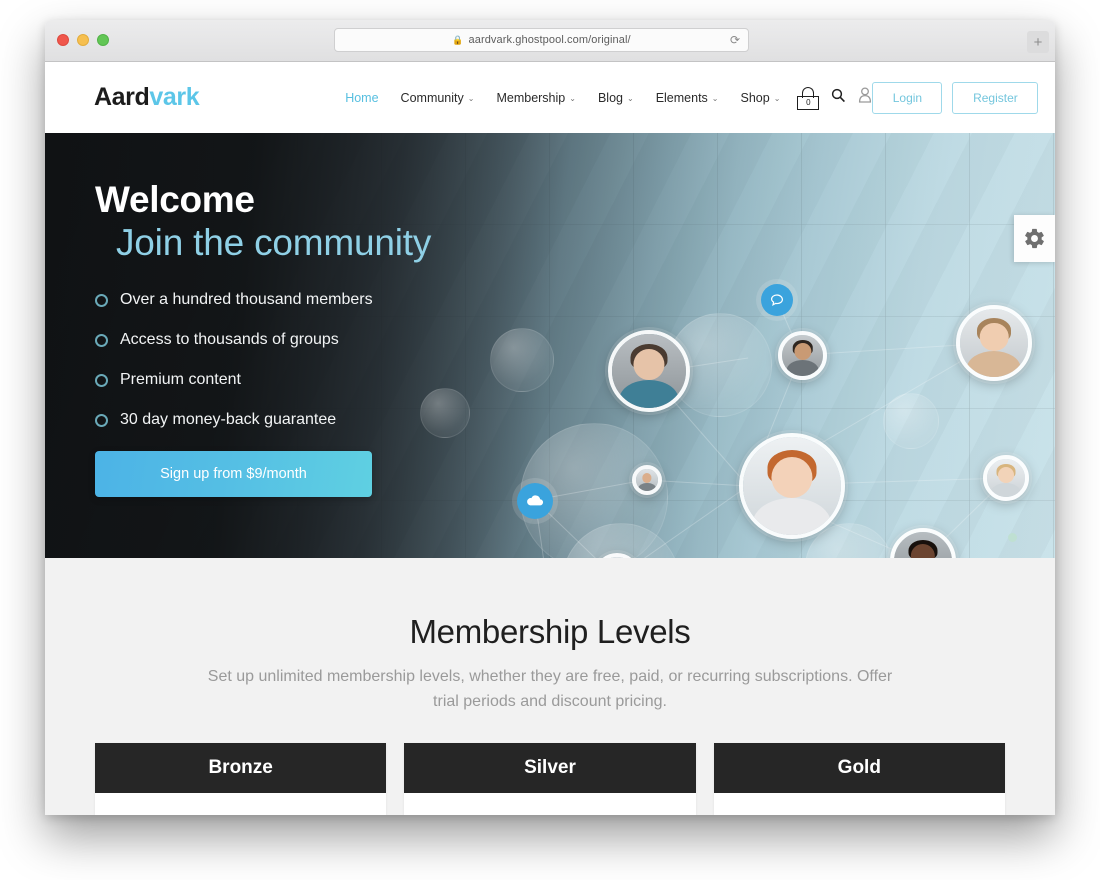 The height and width of the screenshot is (880, 1100). I want to click on pricing-card-gold: Gold $, so click(859, 778).